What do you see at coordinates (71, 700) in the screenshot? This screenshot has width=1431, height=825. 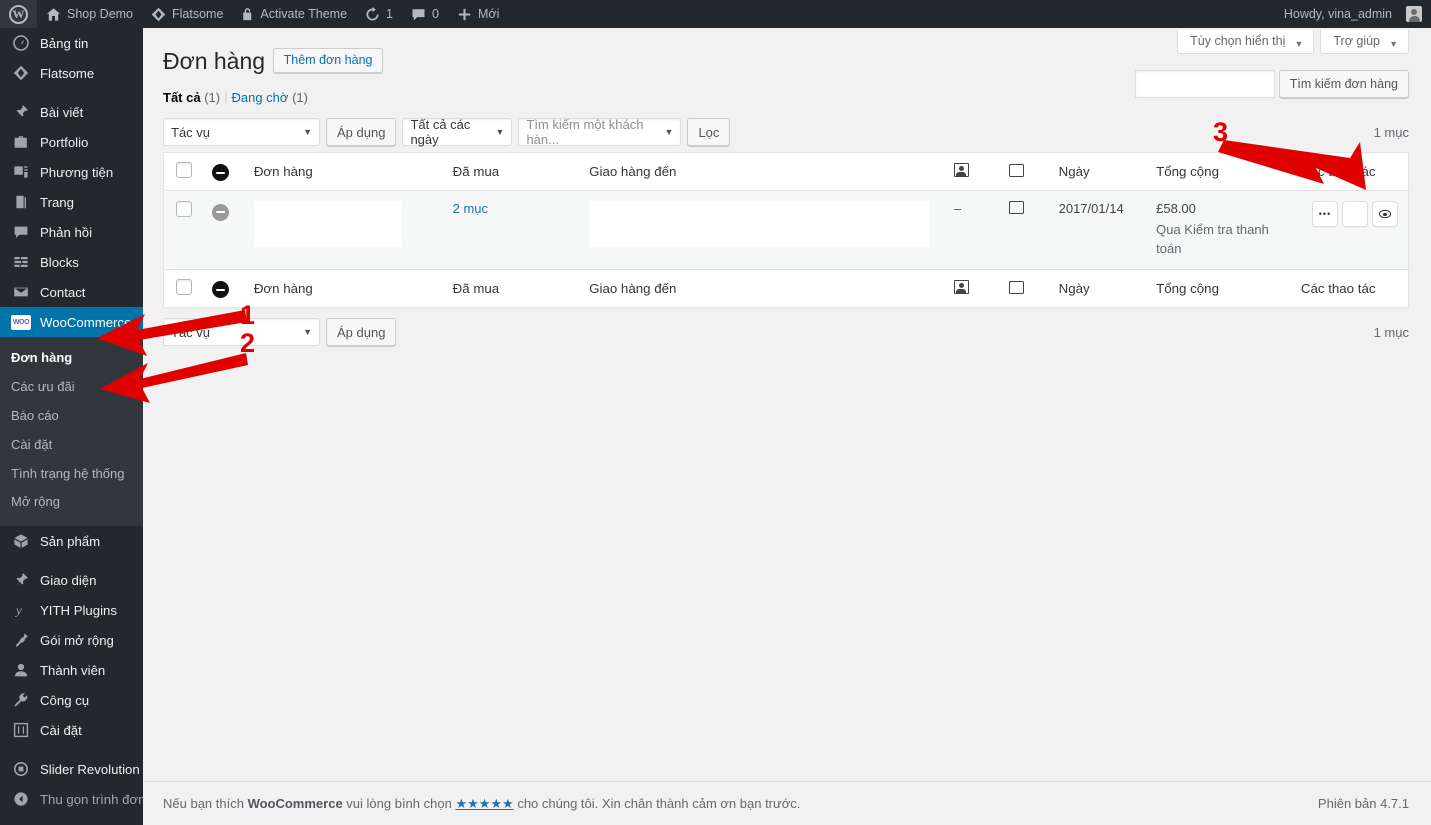 I see `sidebar-item-tools: Công cụ` at bounding box center [71, 700].